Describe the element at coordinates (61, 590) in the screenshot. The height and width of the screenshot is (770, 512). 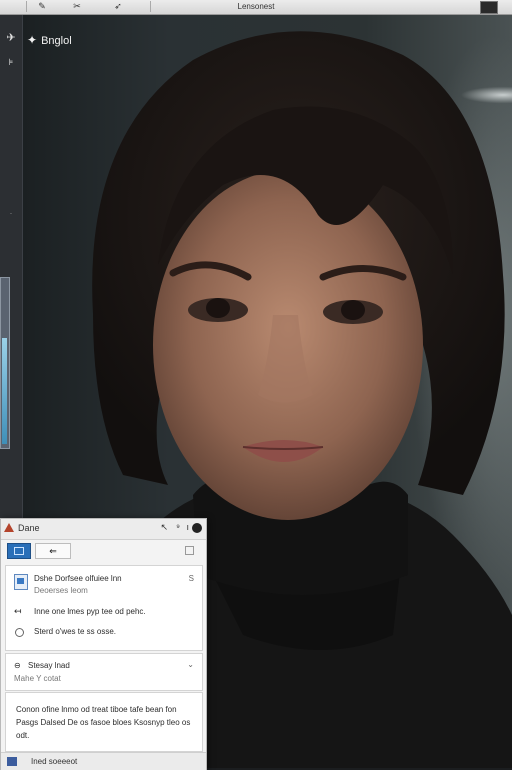
I see `file-meta: Deoerses leom` at that location.